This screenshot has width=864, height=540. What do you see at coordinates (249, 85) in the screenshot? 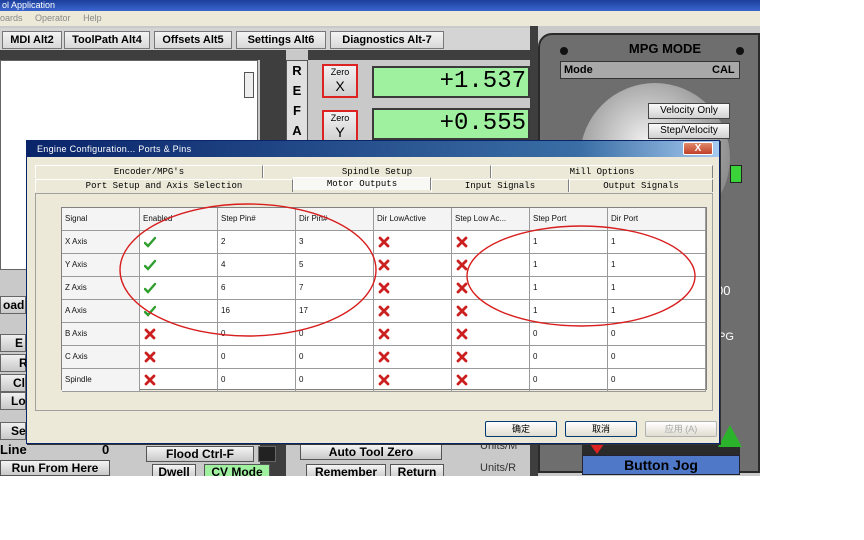
I see `gcode-scrollbar` at bounding box center [249, 85].